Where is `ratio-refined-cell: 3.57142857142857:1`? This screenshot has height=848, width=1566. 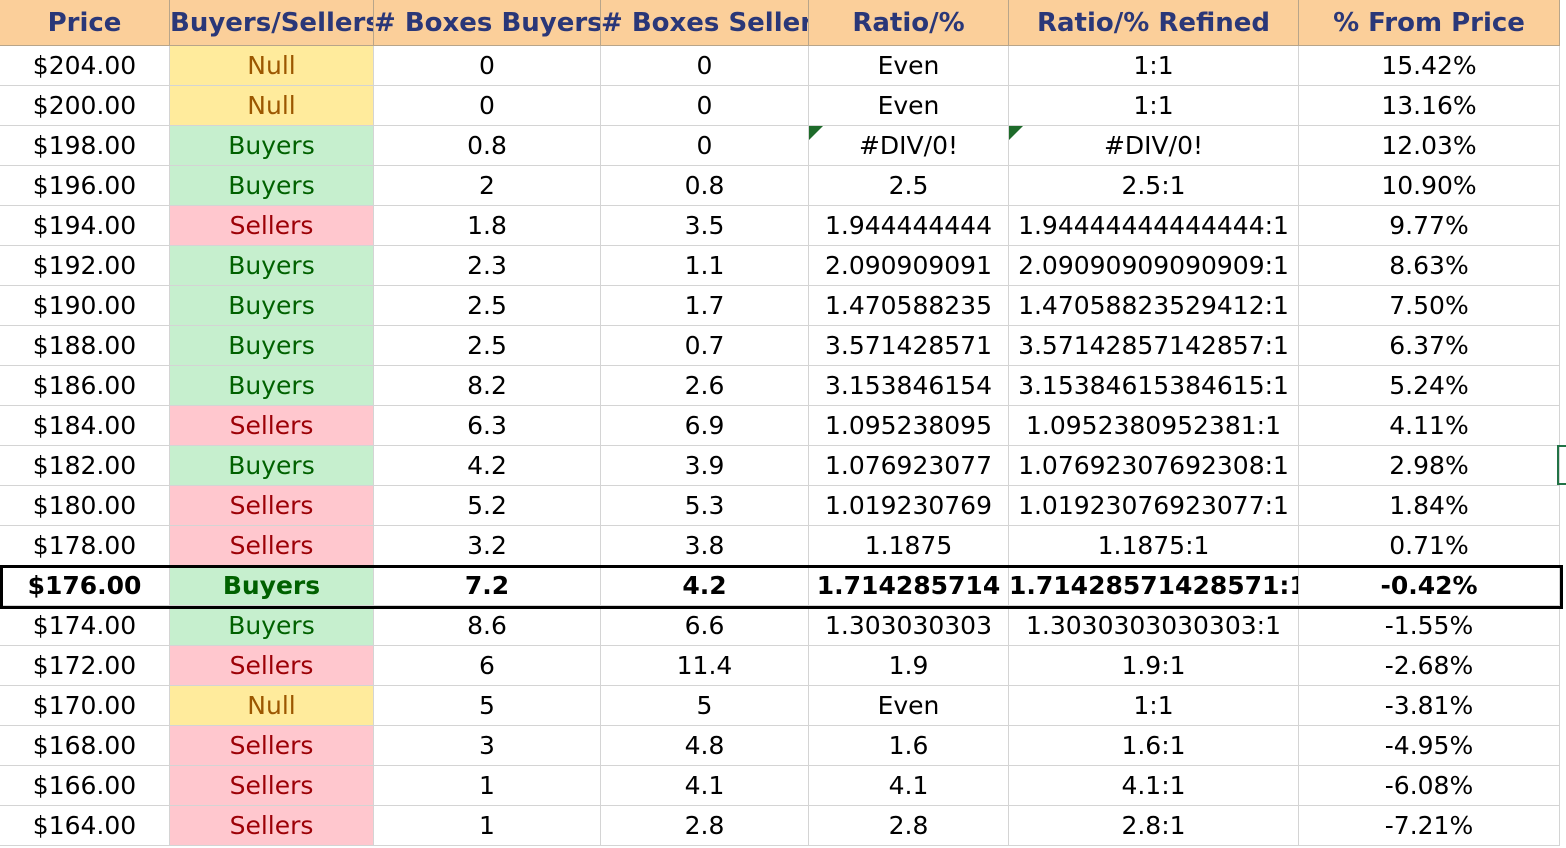
ratio-refined-cell: 3.57142857142857:1 is located at coordinates (1154, 346).